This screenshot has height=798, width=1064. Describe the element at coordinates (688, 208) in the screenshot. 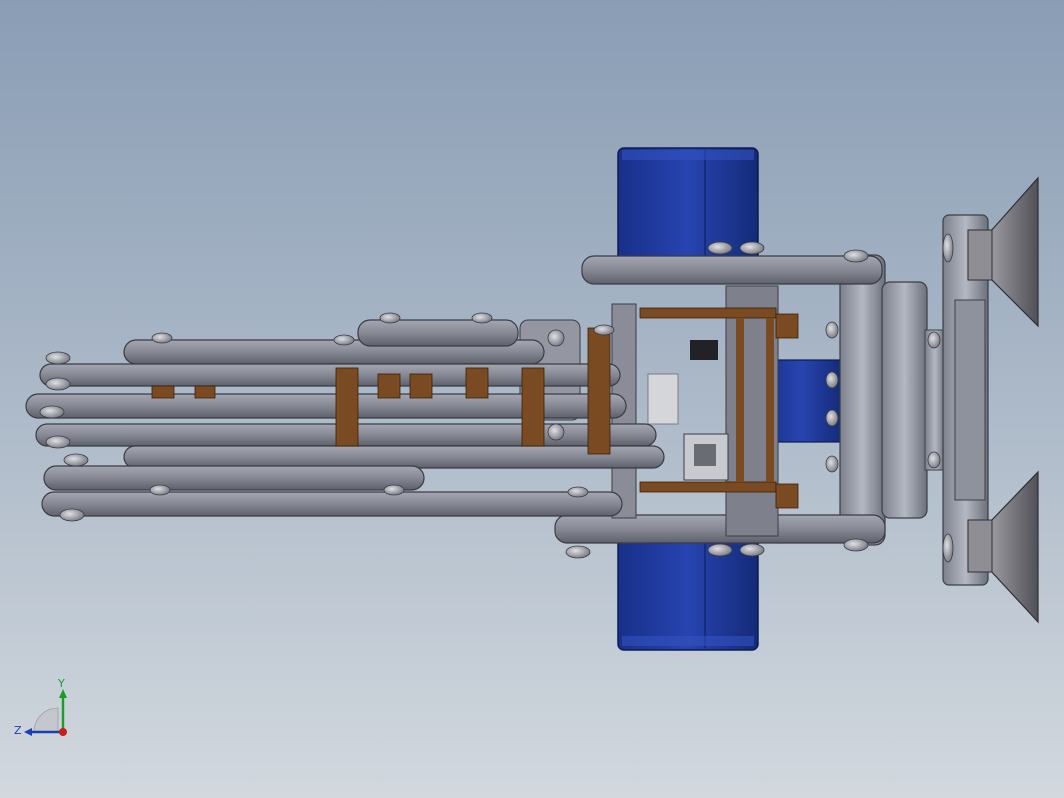

I see `motor-top` at that location.